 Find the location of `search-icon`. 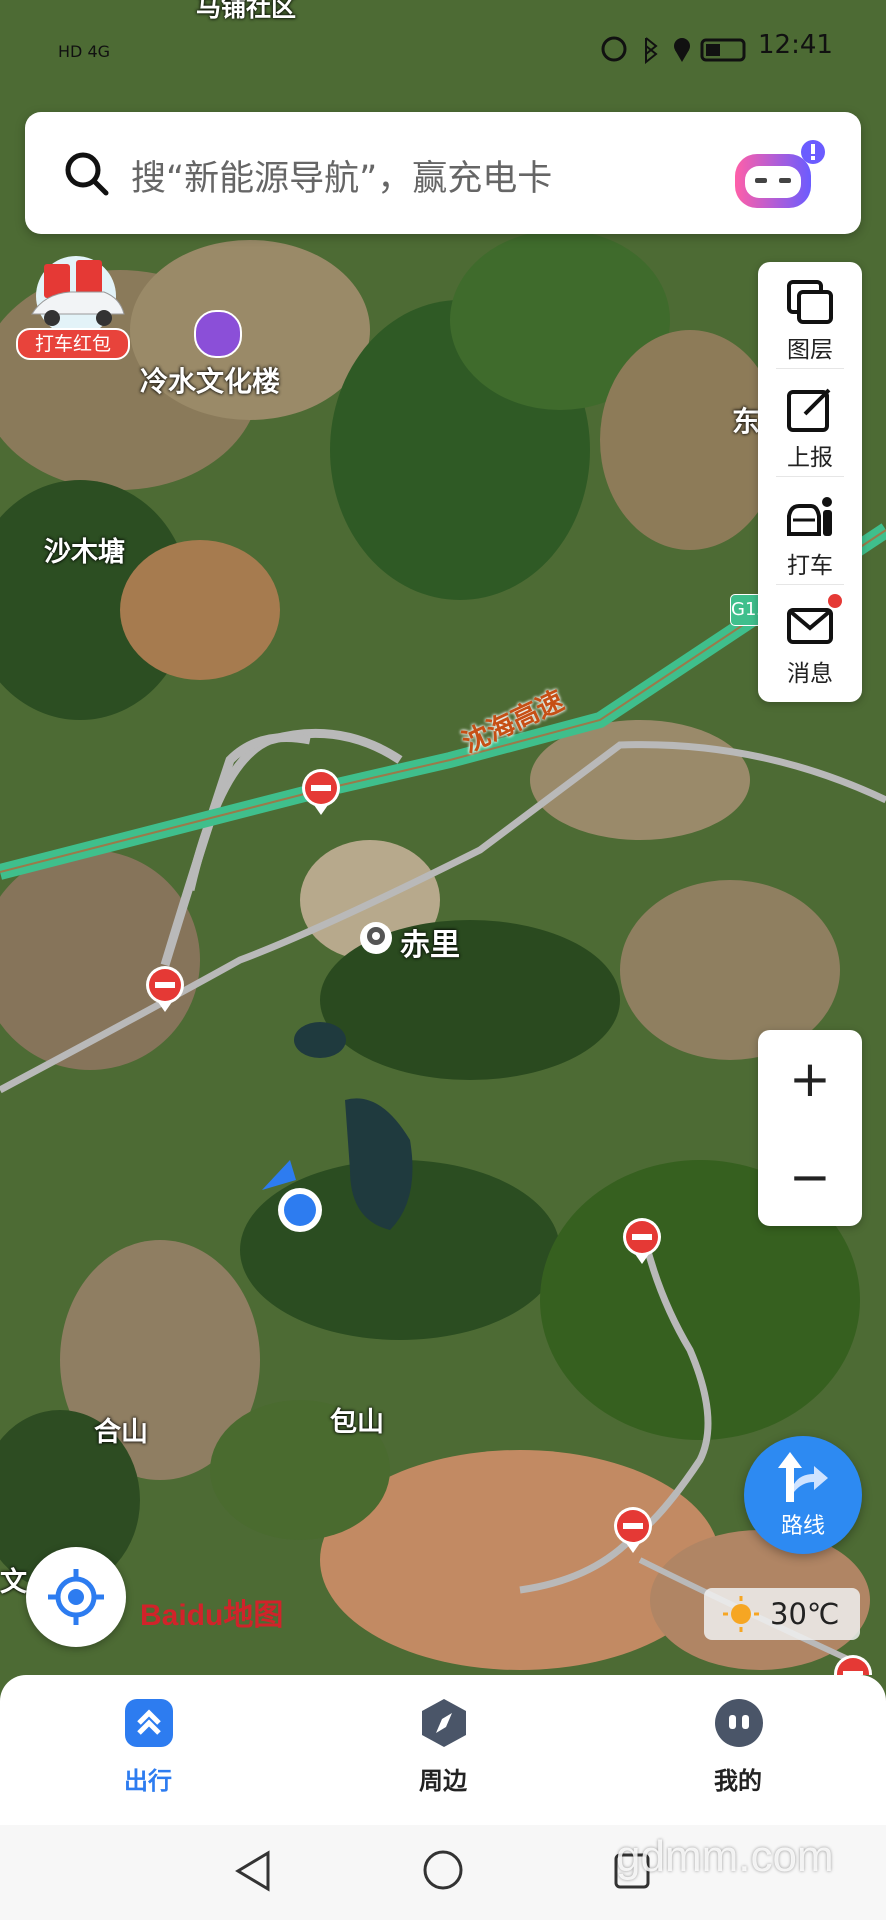

search-icon is located at coordinates (87, 174).